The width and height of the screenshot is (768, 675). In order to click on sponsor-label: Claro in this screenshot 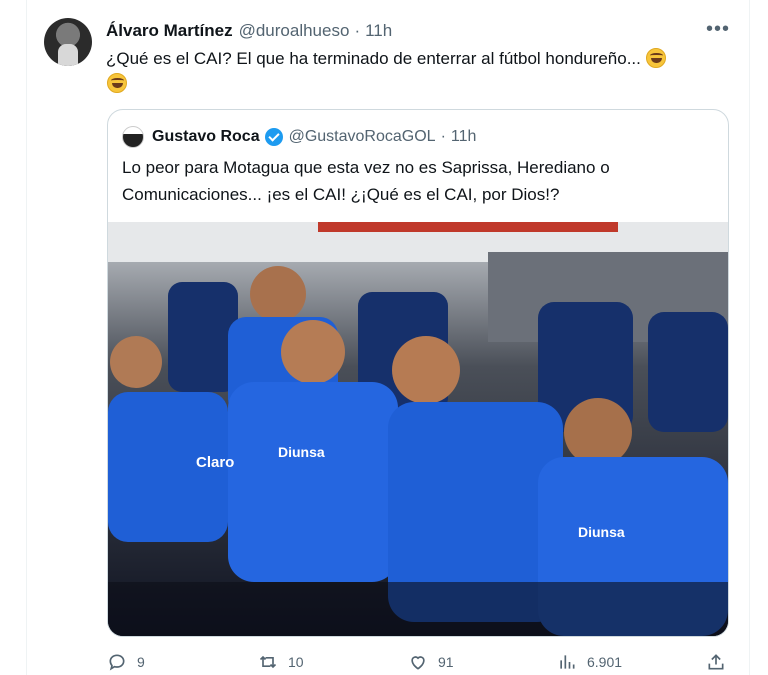, I will do `click(215, 462)`.